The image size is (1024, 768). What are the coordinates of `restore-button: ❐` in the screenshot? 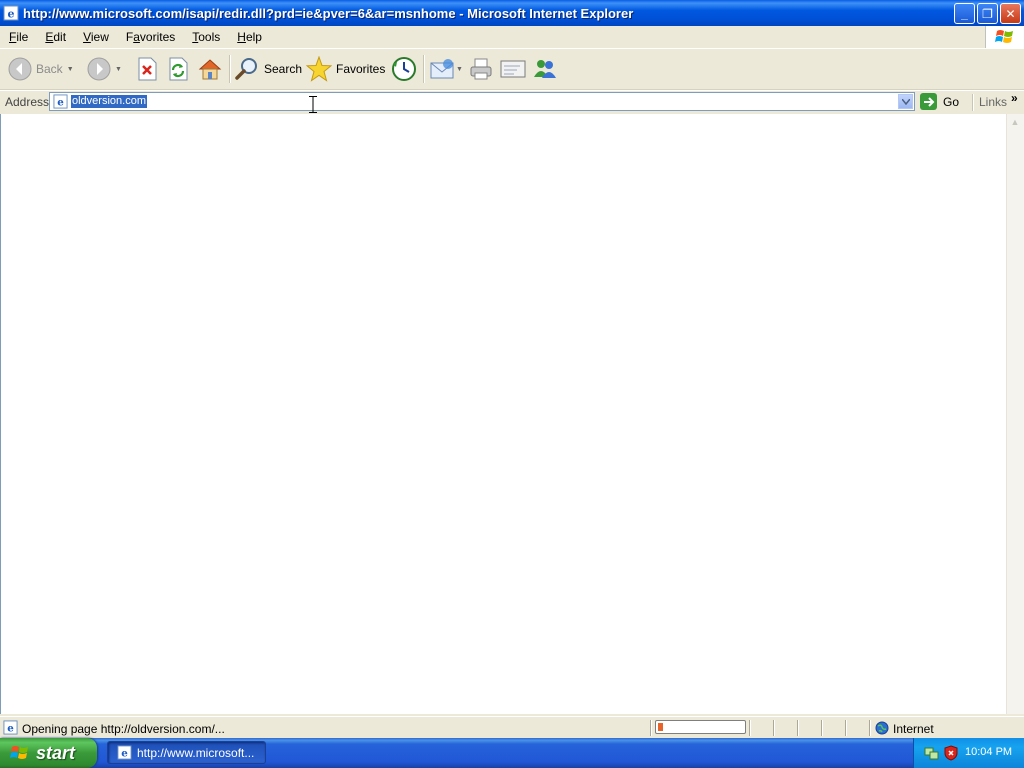 It's located at (987, 13).